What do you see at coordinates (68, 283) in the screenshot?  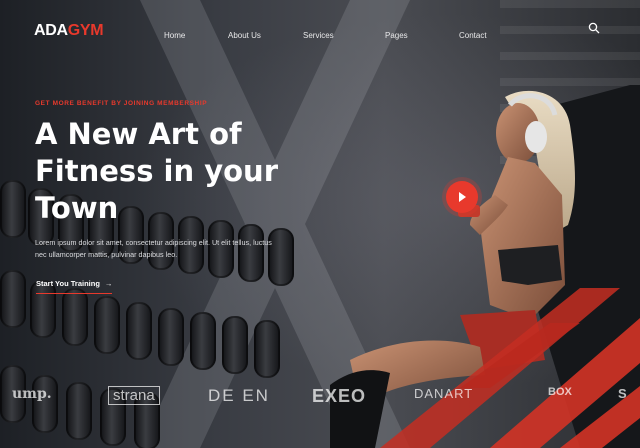 I see `start-training-label: Start You Training` at bounding box center [68, 283].